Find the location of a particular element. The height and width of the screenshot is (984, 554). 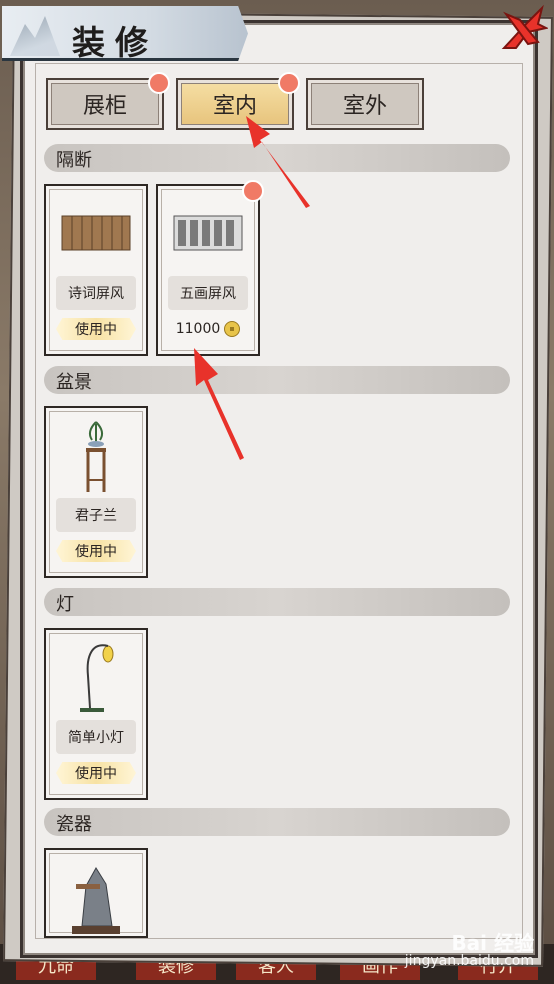

tab-label: 室外 is located at coordinates (364, 106).